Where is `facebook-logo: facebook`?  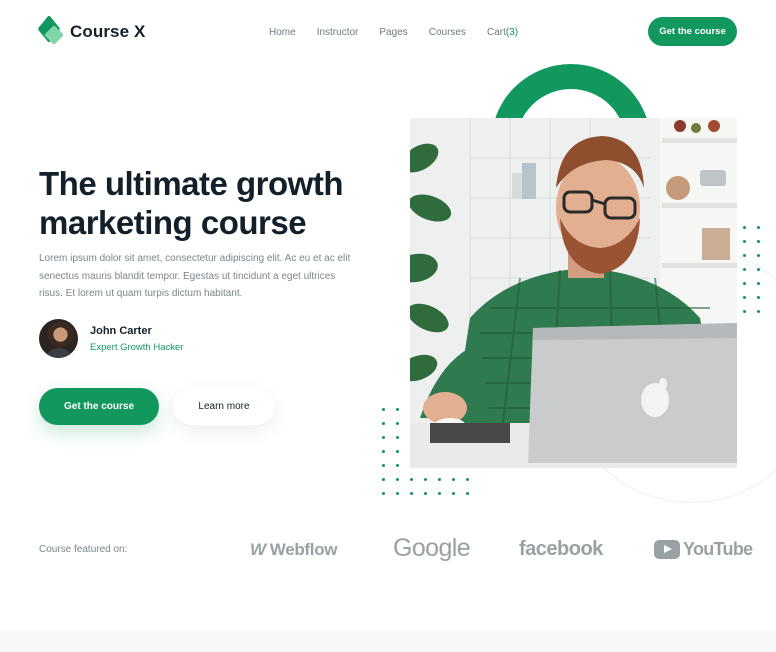 facebook-logo: facebook is located at coordinates (561, 549).